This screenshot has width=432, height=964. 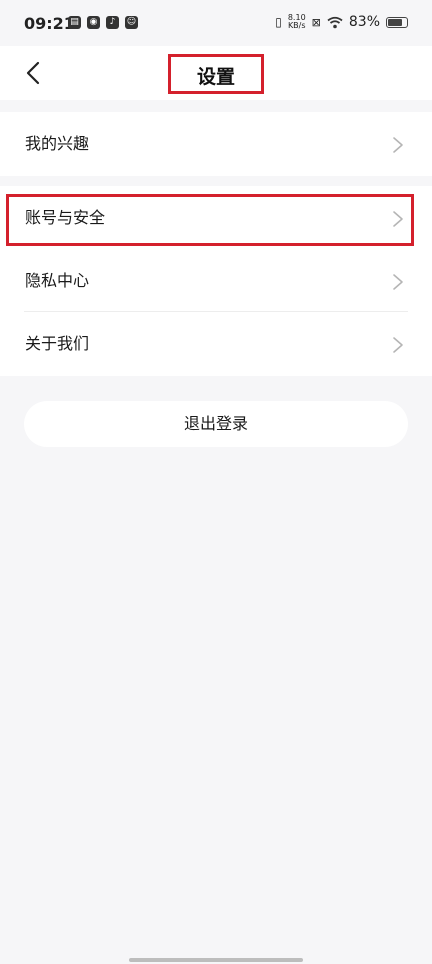 I want to click on page-title: 设置, so click(x=216, y=74).